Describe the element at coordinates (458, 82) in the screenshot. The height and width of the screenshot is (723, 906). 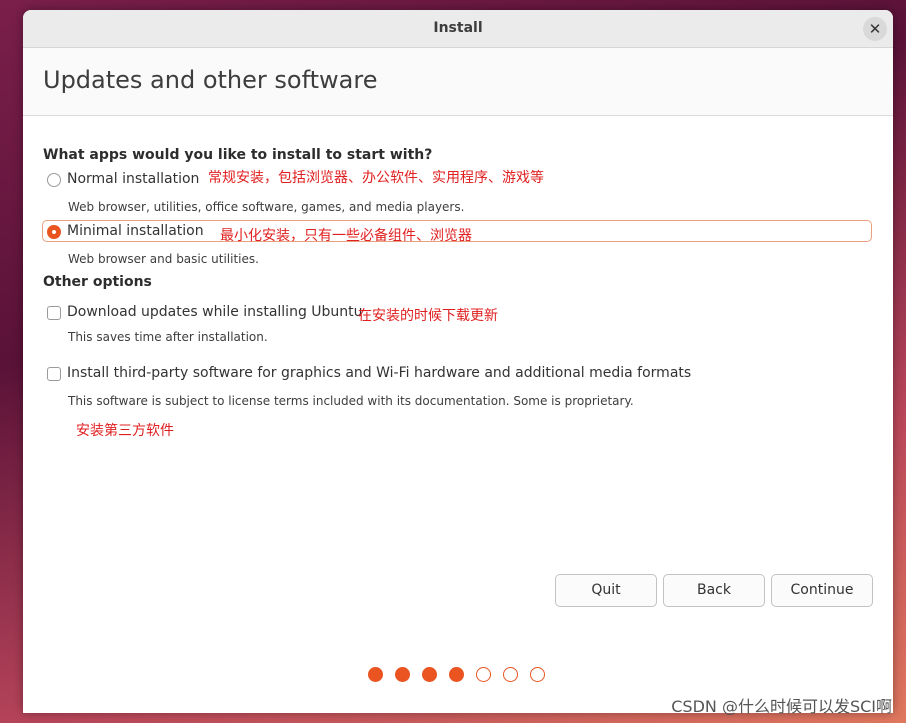
I see `page-header: Updates and other software` at that location.